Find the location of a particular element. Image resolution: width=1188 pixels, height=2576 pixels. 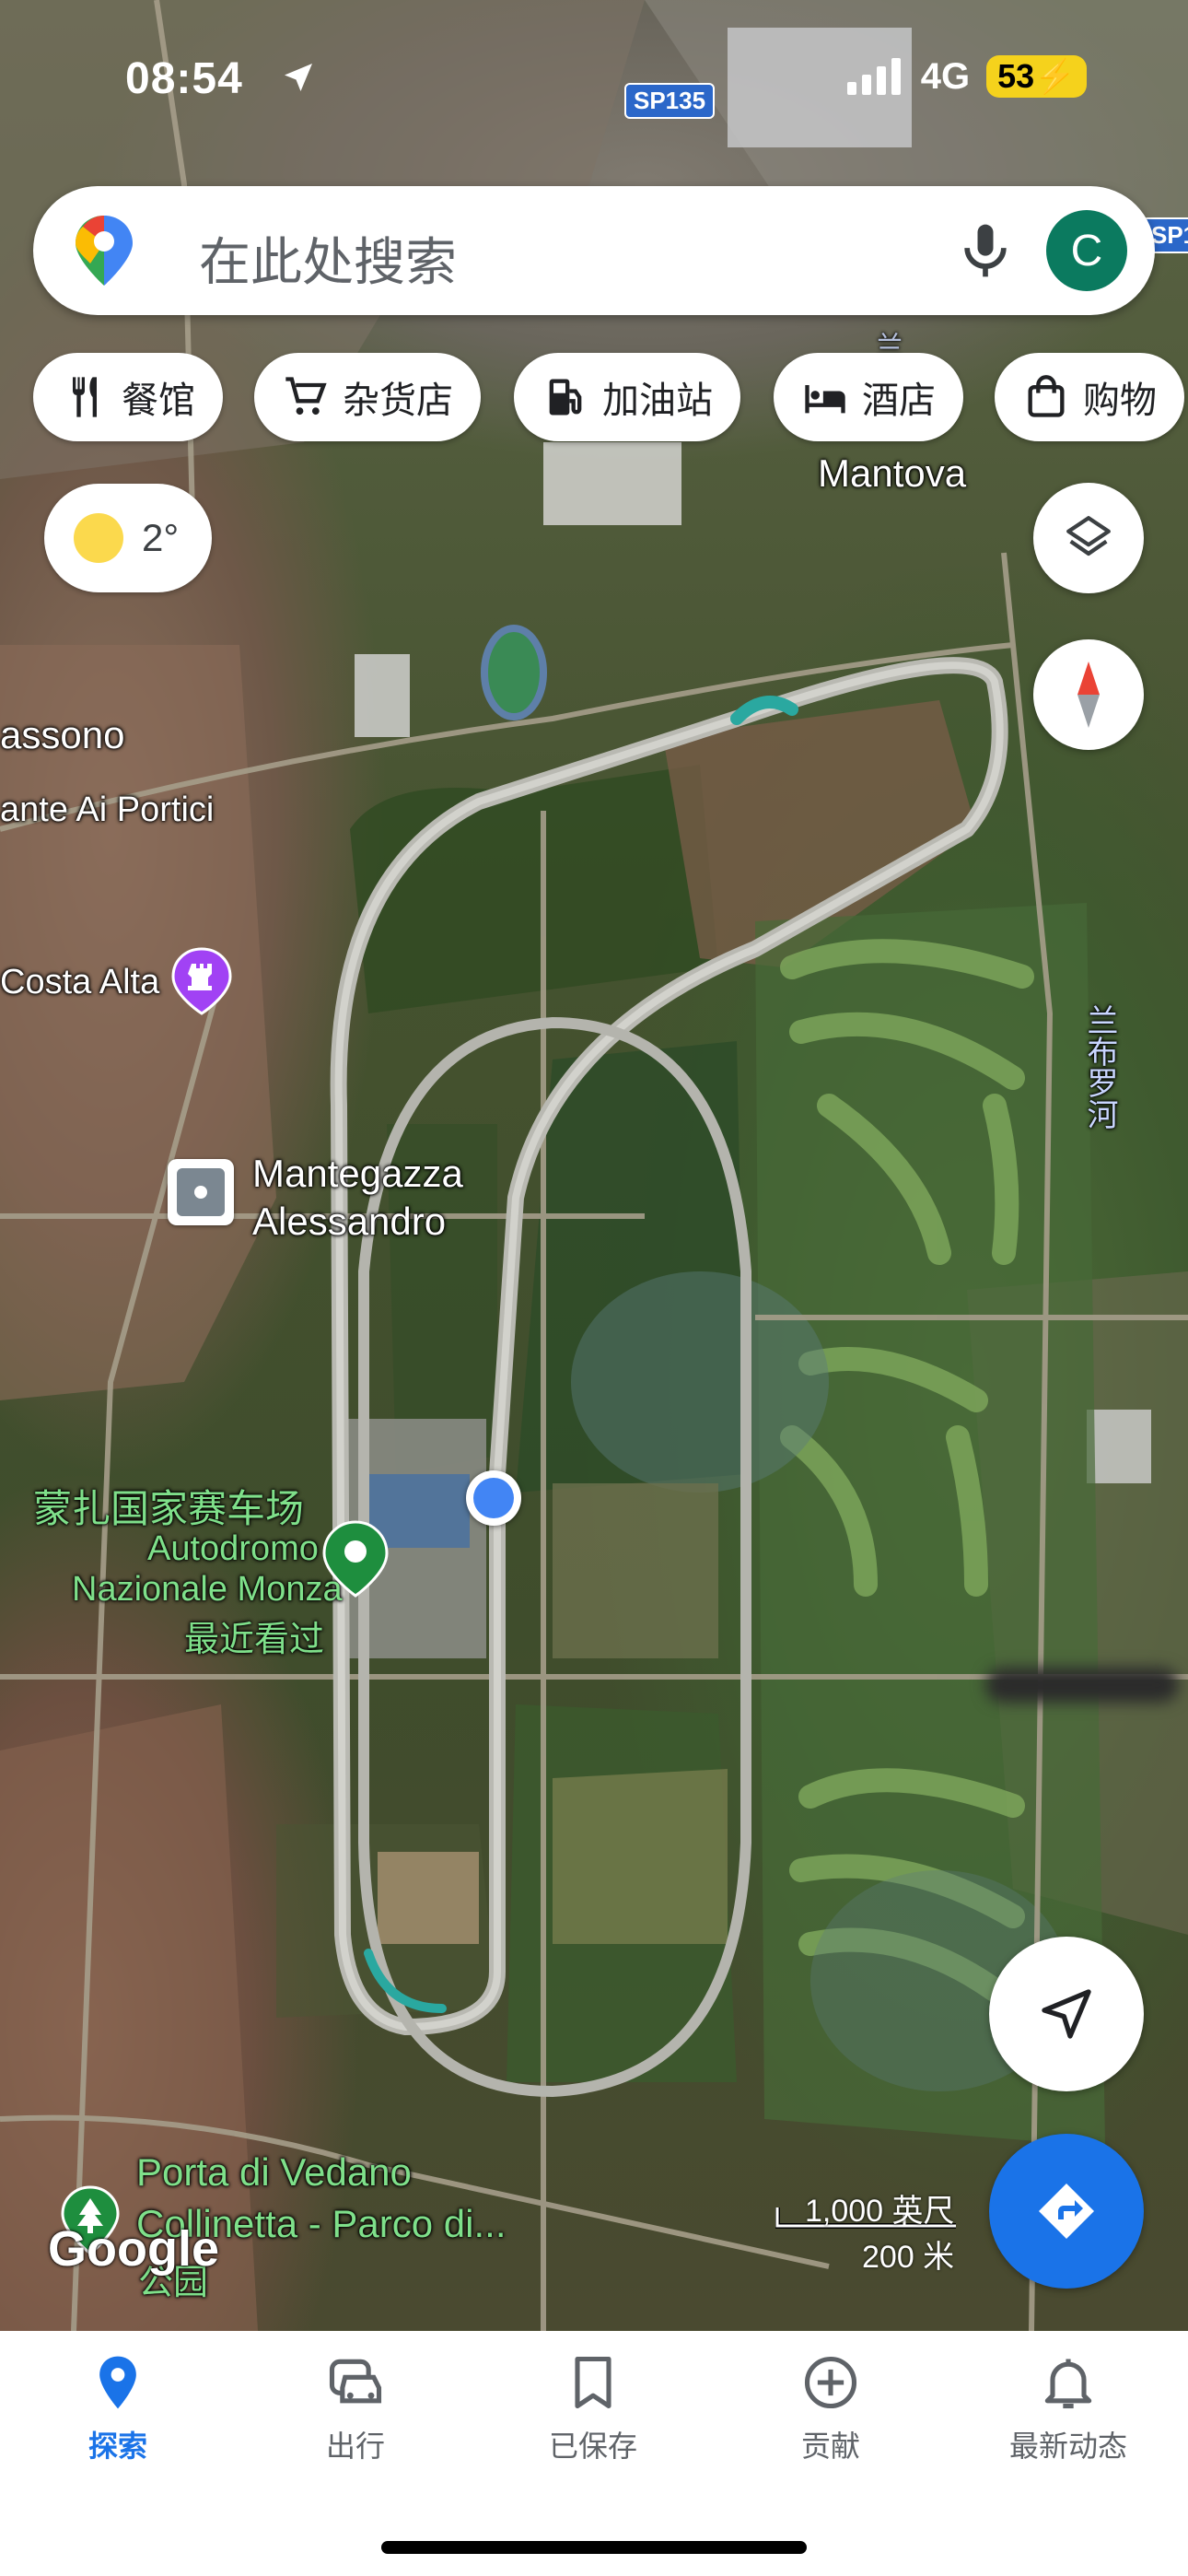

scale-metric: 200 米 is located at coordinates (908, 2257).